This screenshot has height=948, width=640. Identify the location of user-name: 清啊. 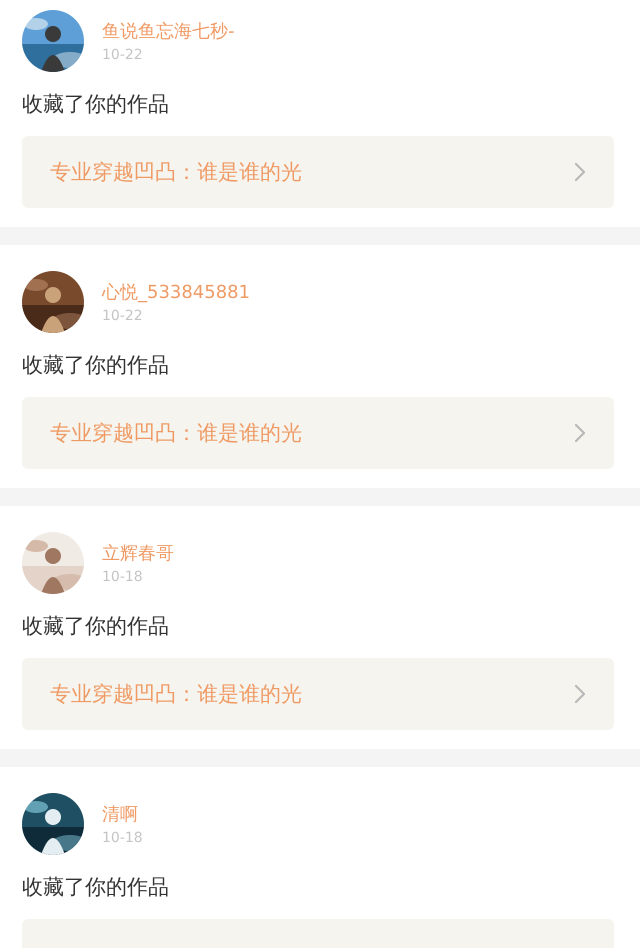
(122, 815).